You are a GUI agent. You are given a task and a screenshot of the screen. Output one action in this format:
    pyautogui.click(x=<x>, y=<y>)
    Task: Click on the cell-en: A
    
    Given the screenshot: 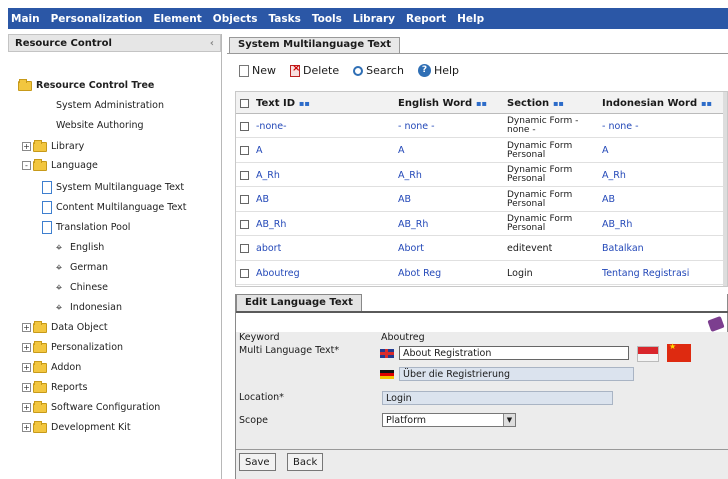 What is the action you would take?
    pyautogui.click(x=401, y=150)
    